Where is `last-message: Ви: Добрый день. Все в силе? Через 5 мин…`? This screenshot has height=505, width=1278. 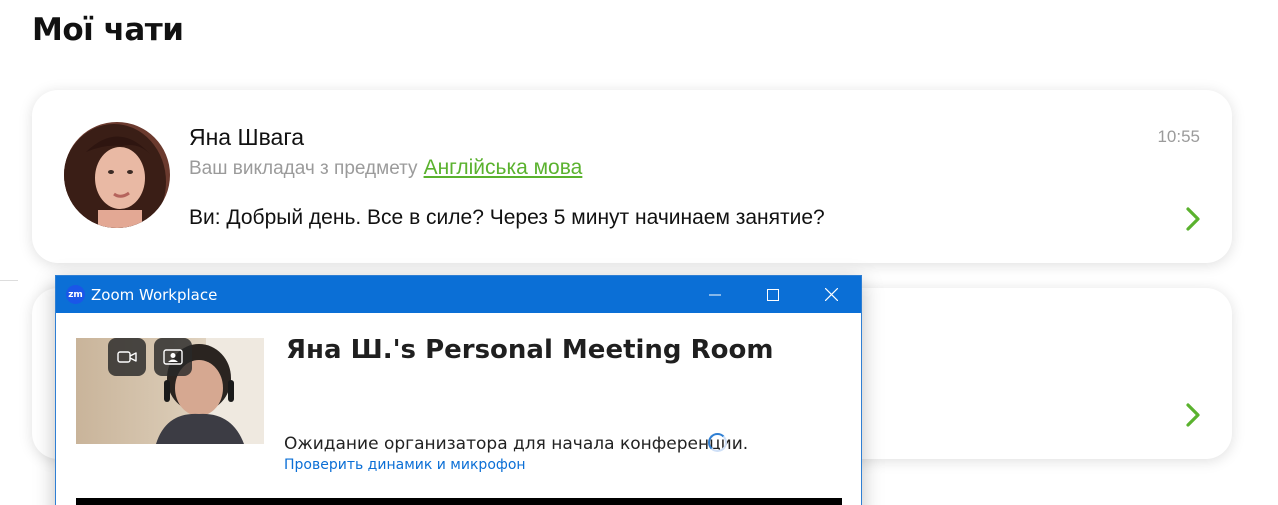 last-message: Ви: Добрый день. Все в силе? Через 5 мин… is located at coordinates (507, 217).